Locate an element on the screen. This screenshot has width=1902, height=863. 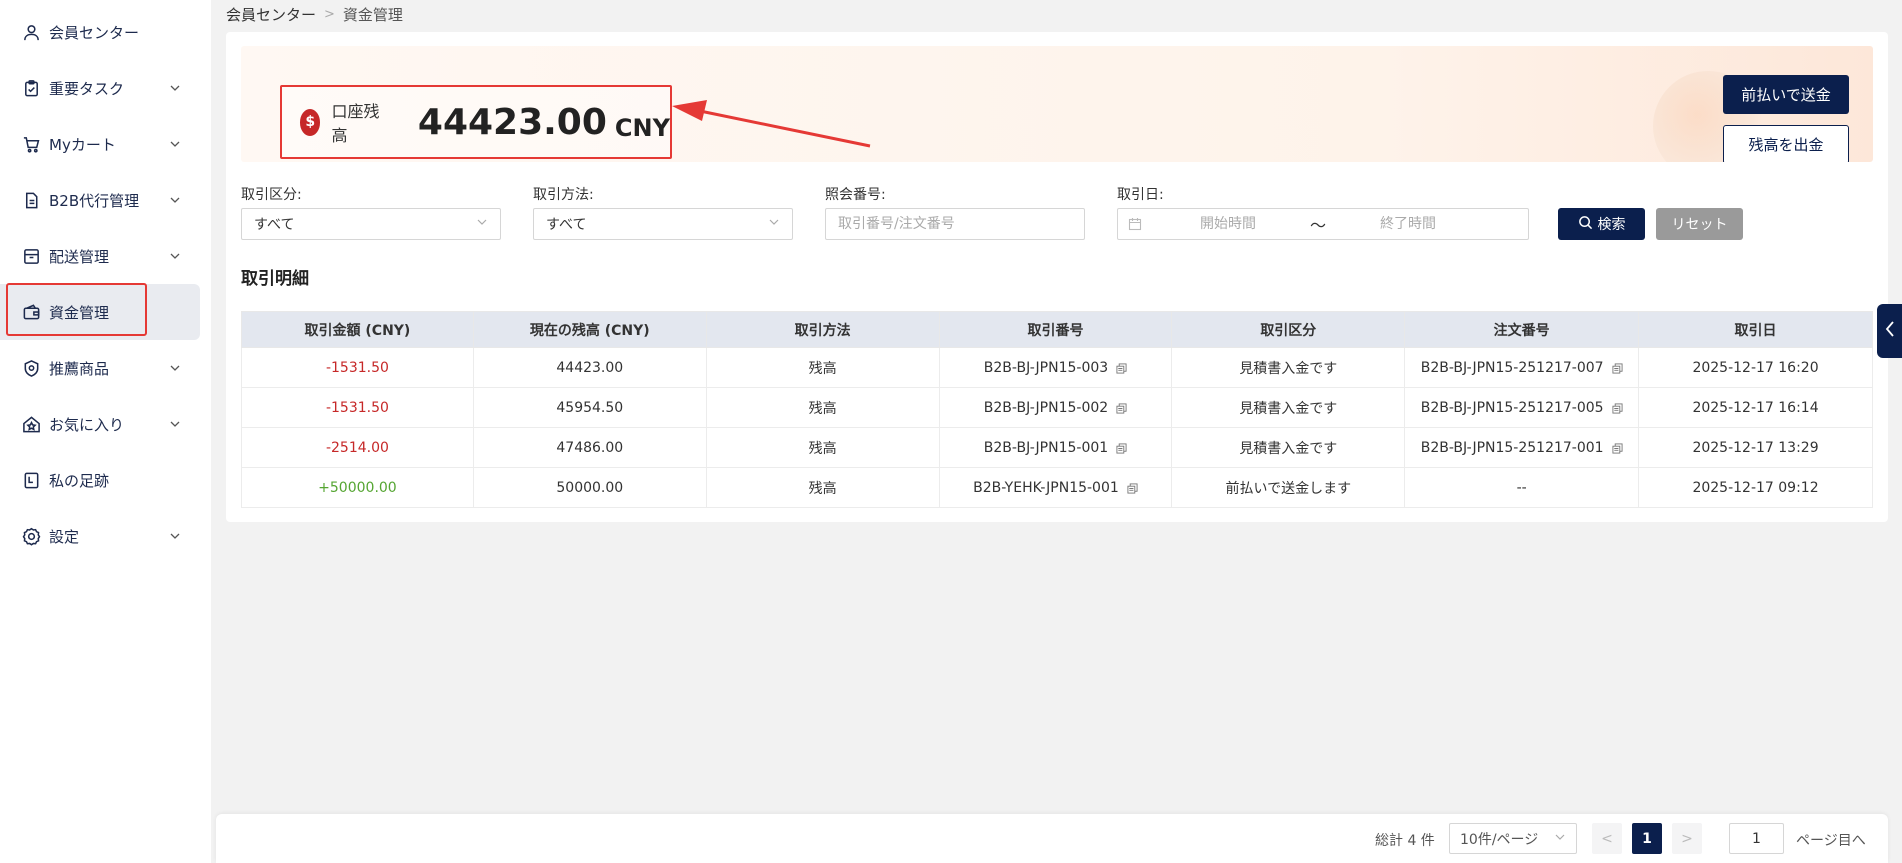
balance-banner: $ 口座残高 44423.00 CNY 前払いで送金 残高を出金 is located at coordinates (1057, 104).